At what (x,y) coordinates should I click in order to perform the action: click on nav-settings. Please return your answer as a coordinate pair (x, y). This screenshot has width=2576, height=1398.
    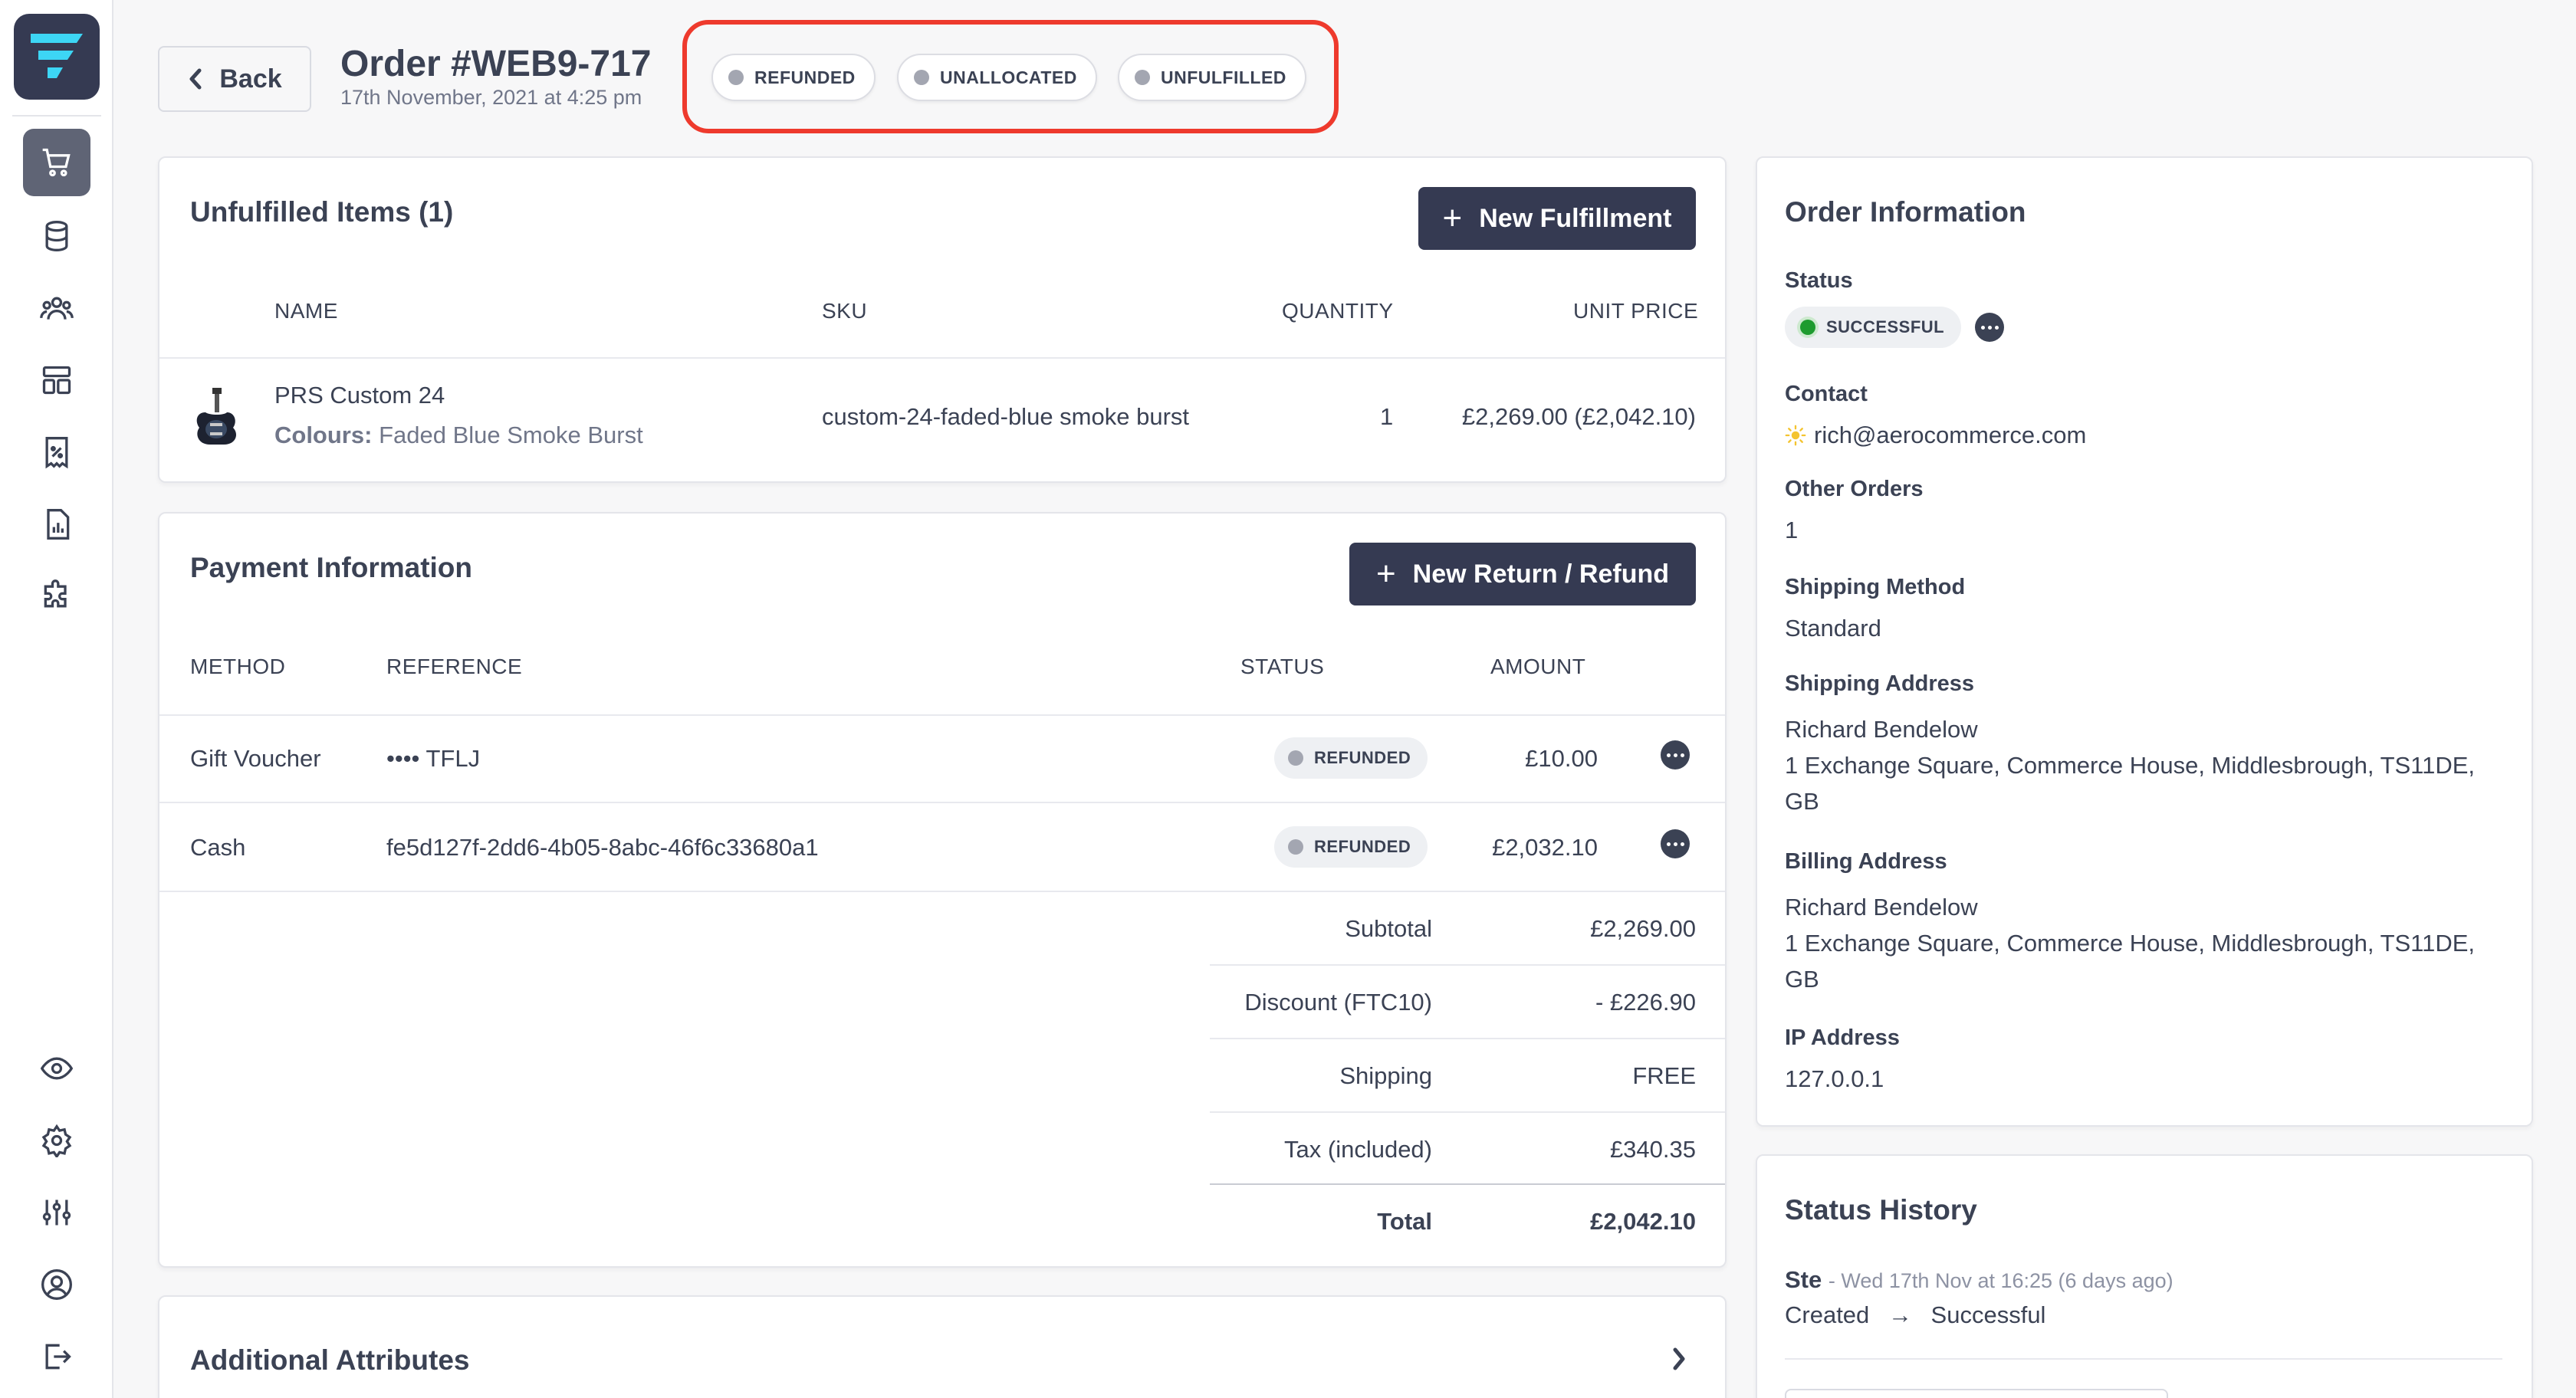
    Looking at the image, I should click on (57, 1140).